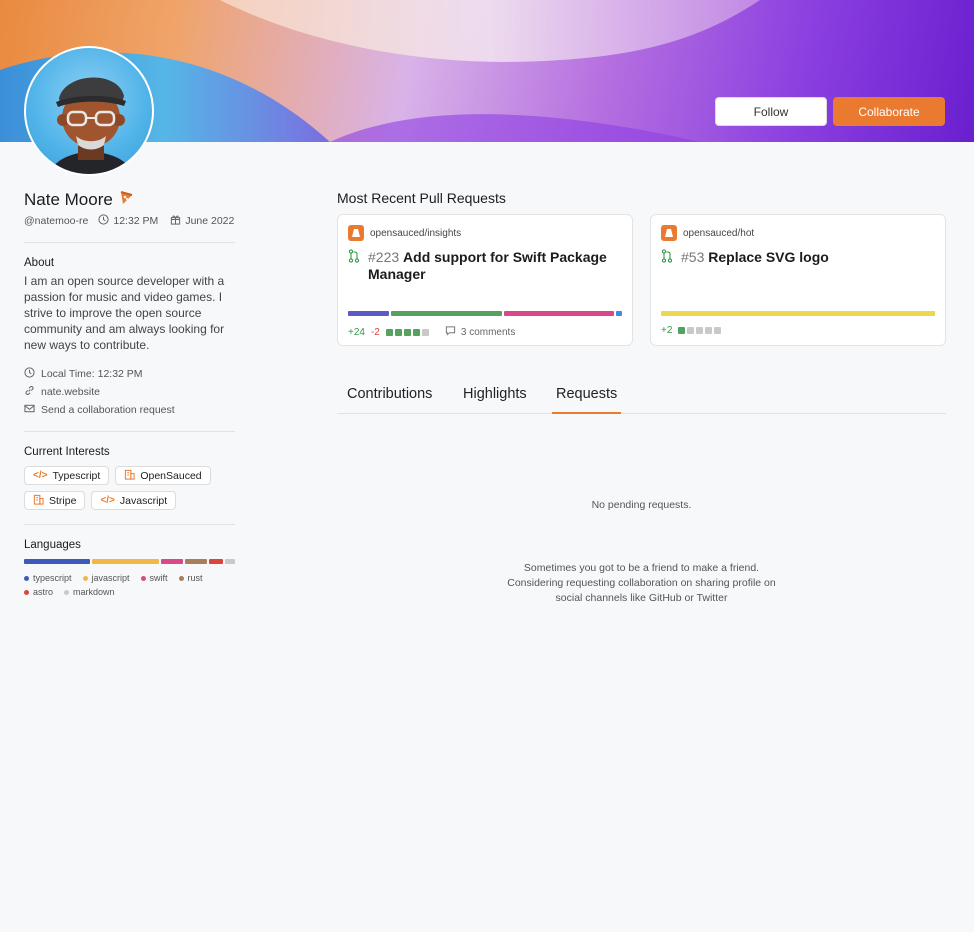 The width and height of the screenshot is (974, 932). What do you see at coordinates (384, 257) in the screenshot?
I see `pr-number: #223` at bounding box center [384, 257].